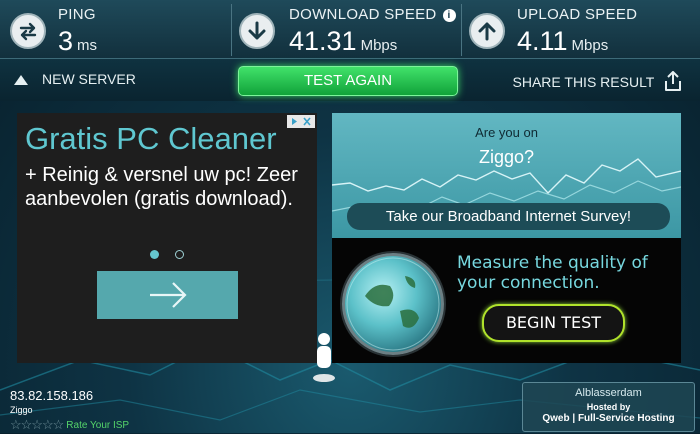 This screenshot has width=700, height=434. What do you see at coordinates (69, 410) in the screenshot?
I see `isp-info: 83.82.158.186 Ziggo ☆☆☆☆☆ Rate Your ISP` at bounding box center [69, 410].